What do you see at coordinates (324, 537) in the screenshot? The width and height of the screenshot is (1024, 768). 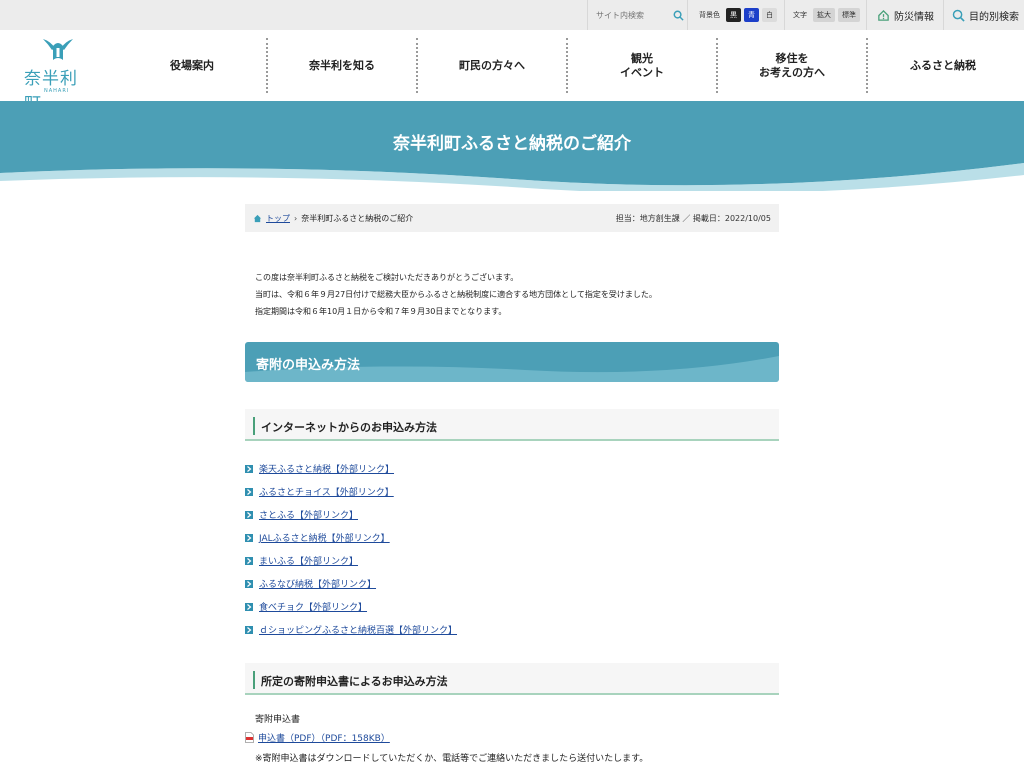 I see `jal-furusato-link: JALふるさと納税【外部リンク】` at bounding box center [324, 537].